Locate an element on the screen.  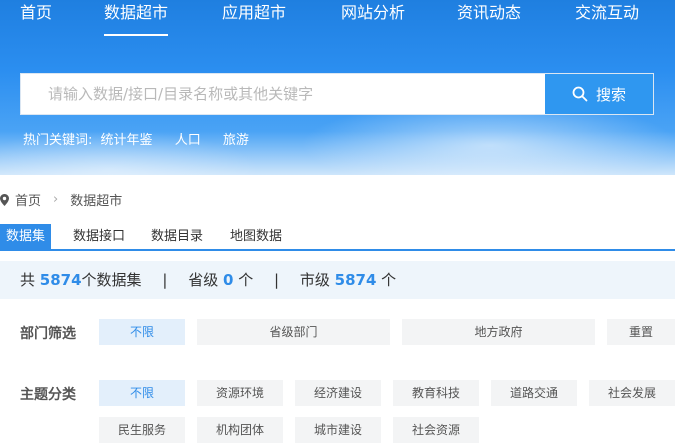
stats-city-prefix: 市级 is located at coordinates (314, 280).